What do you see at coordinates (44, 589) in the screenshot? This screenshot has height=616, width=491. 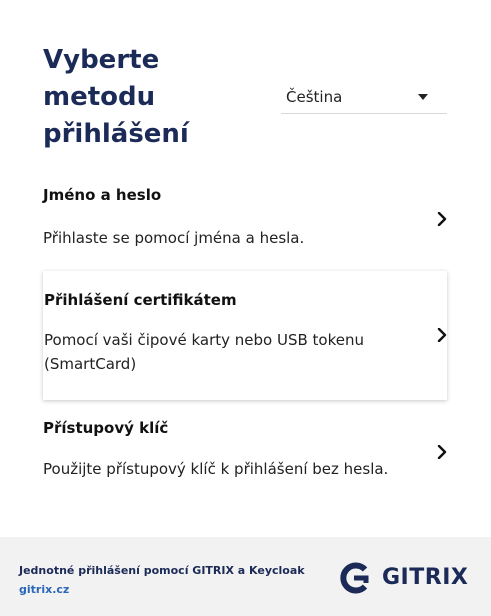 I see `footer-link: gitrix.cz` at bounding box center [44, 589].